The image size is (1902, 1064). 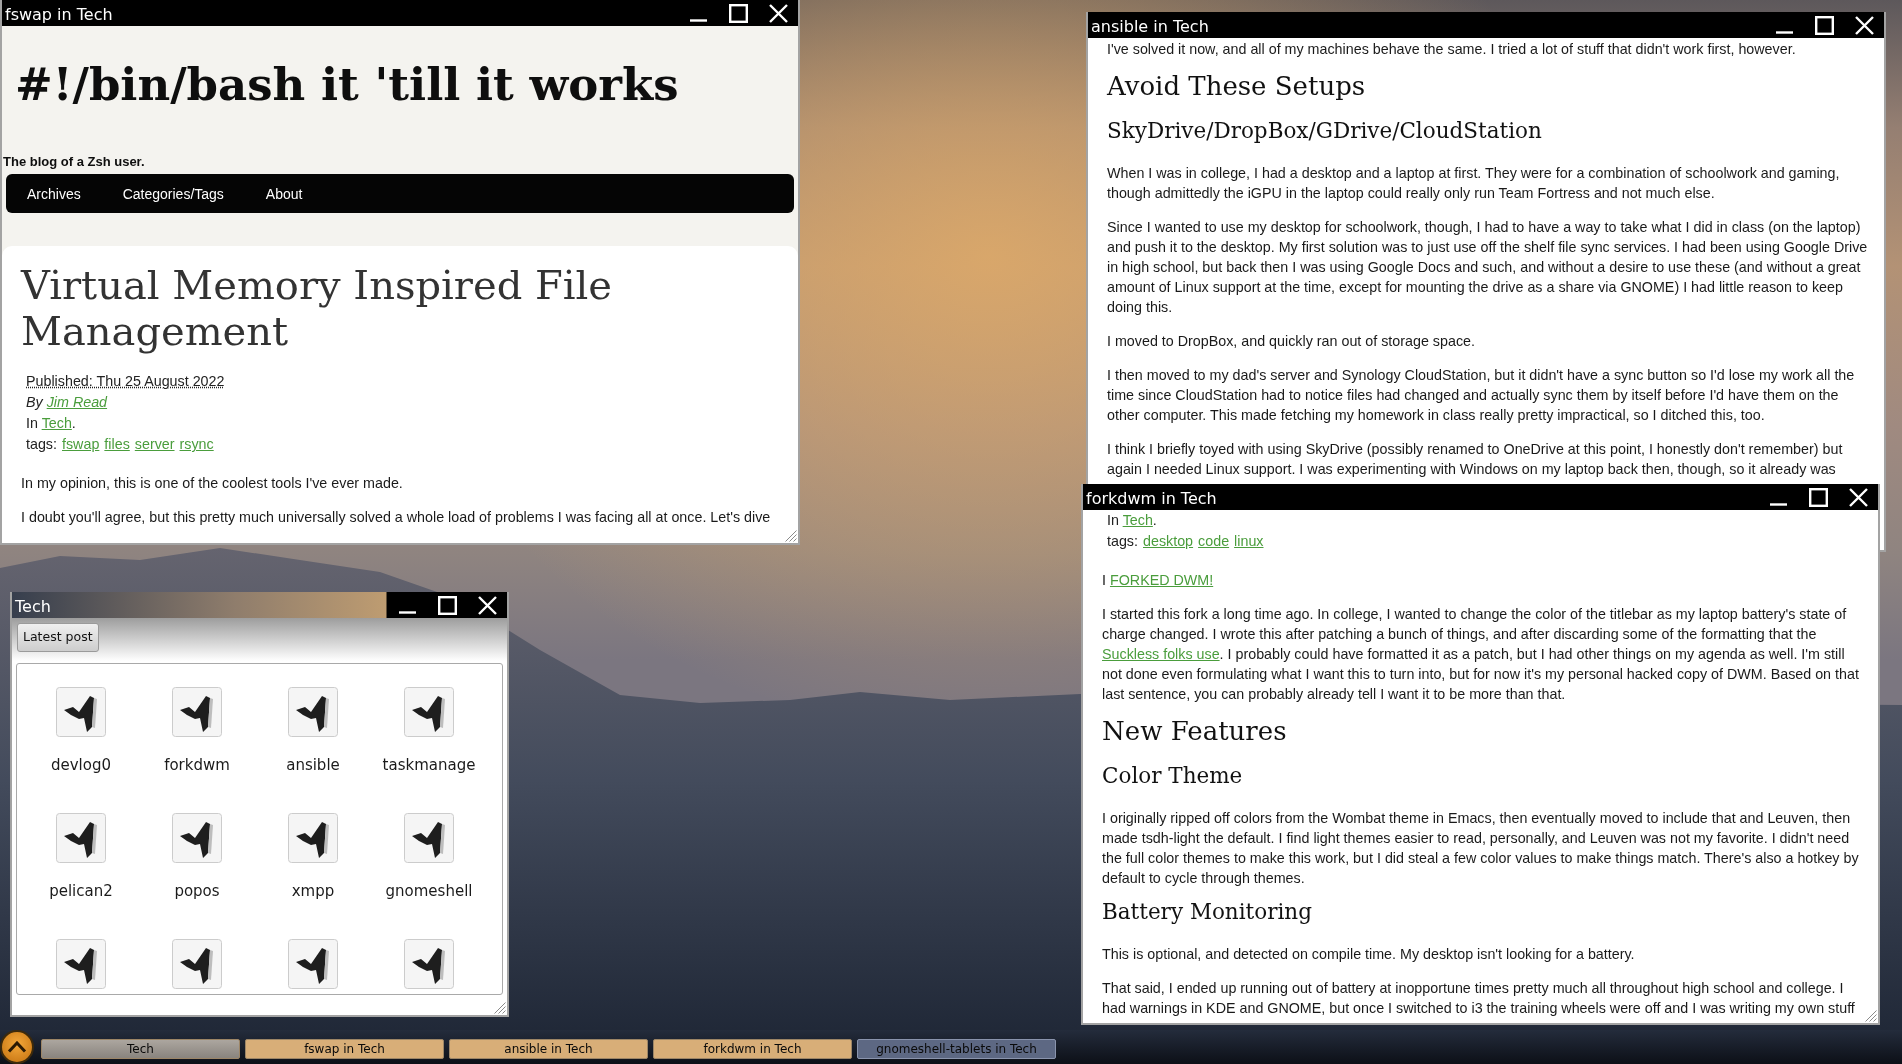 I want to click on site-title: #!/bin/bash it 'till it works, so click(x=347, y=85).